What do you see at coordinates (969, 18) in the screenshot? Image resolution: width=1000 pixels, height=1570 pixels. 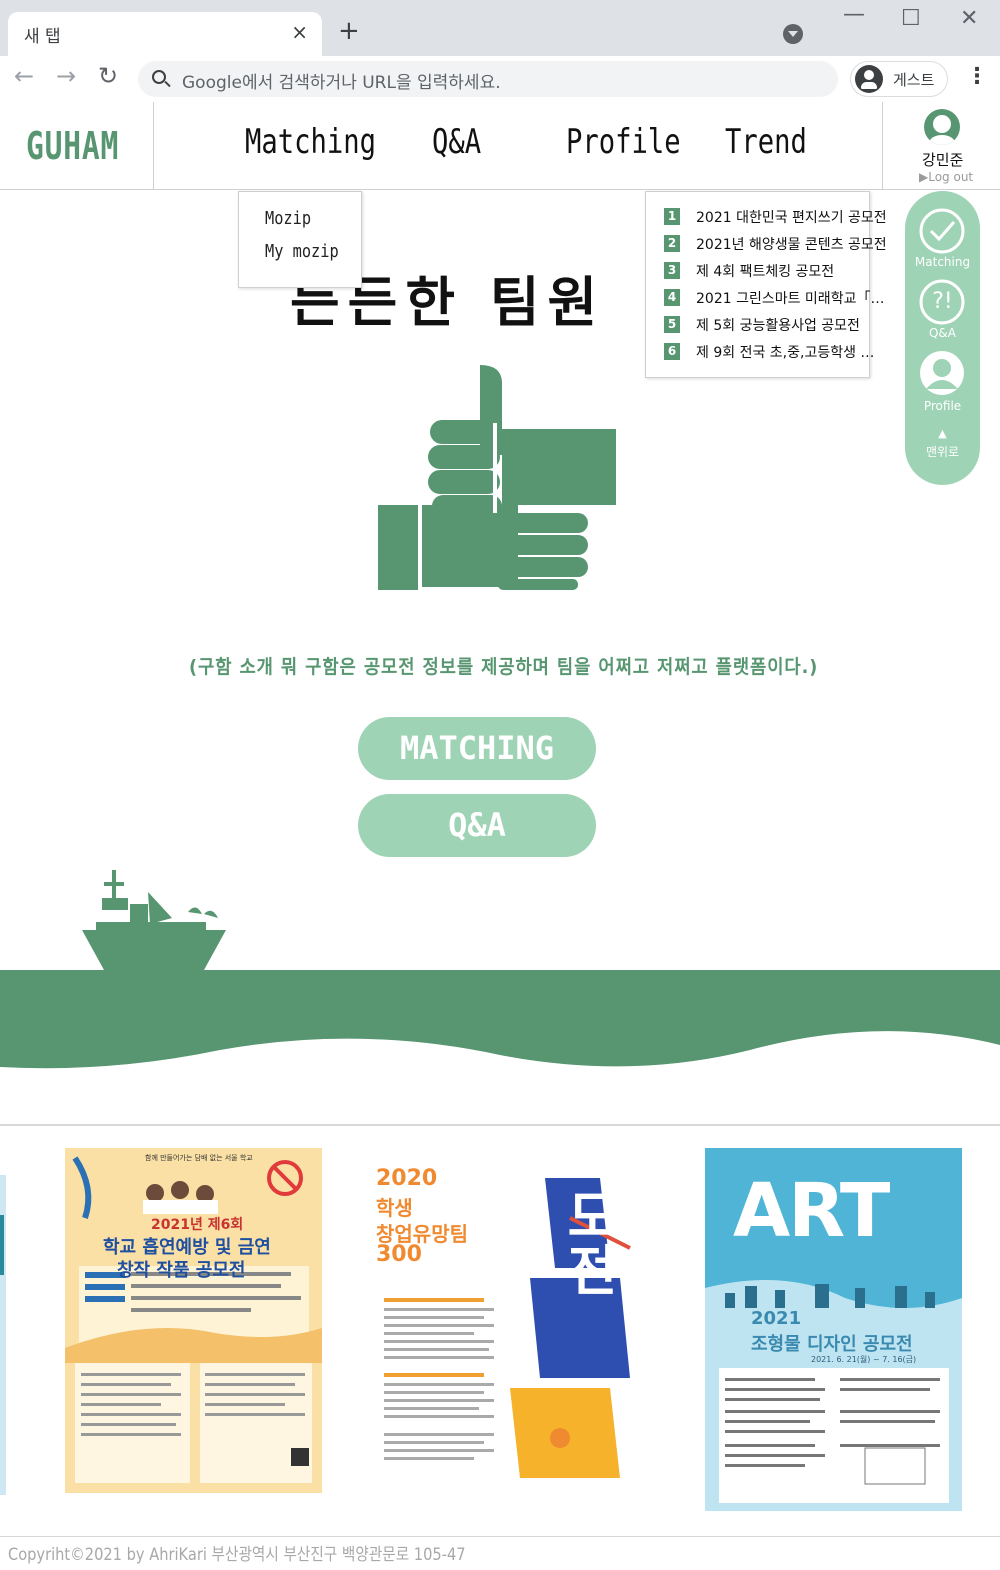 I see `close-window-button: ✕` at bounding box center [969, 18].